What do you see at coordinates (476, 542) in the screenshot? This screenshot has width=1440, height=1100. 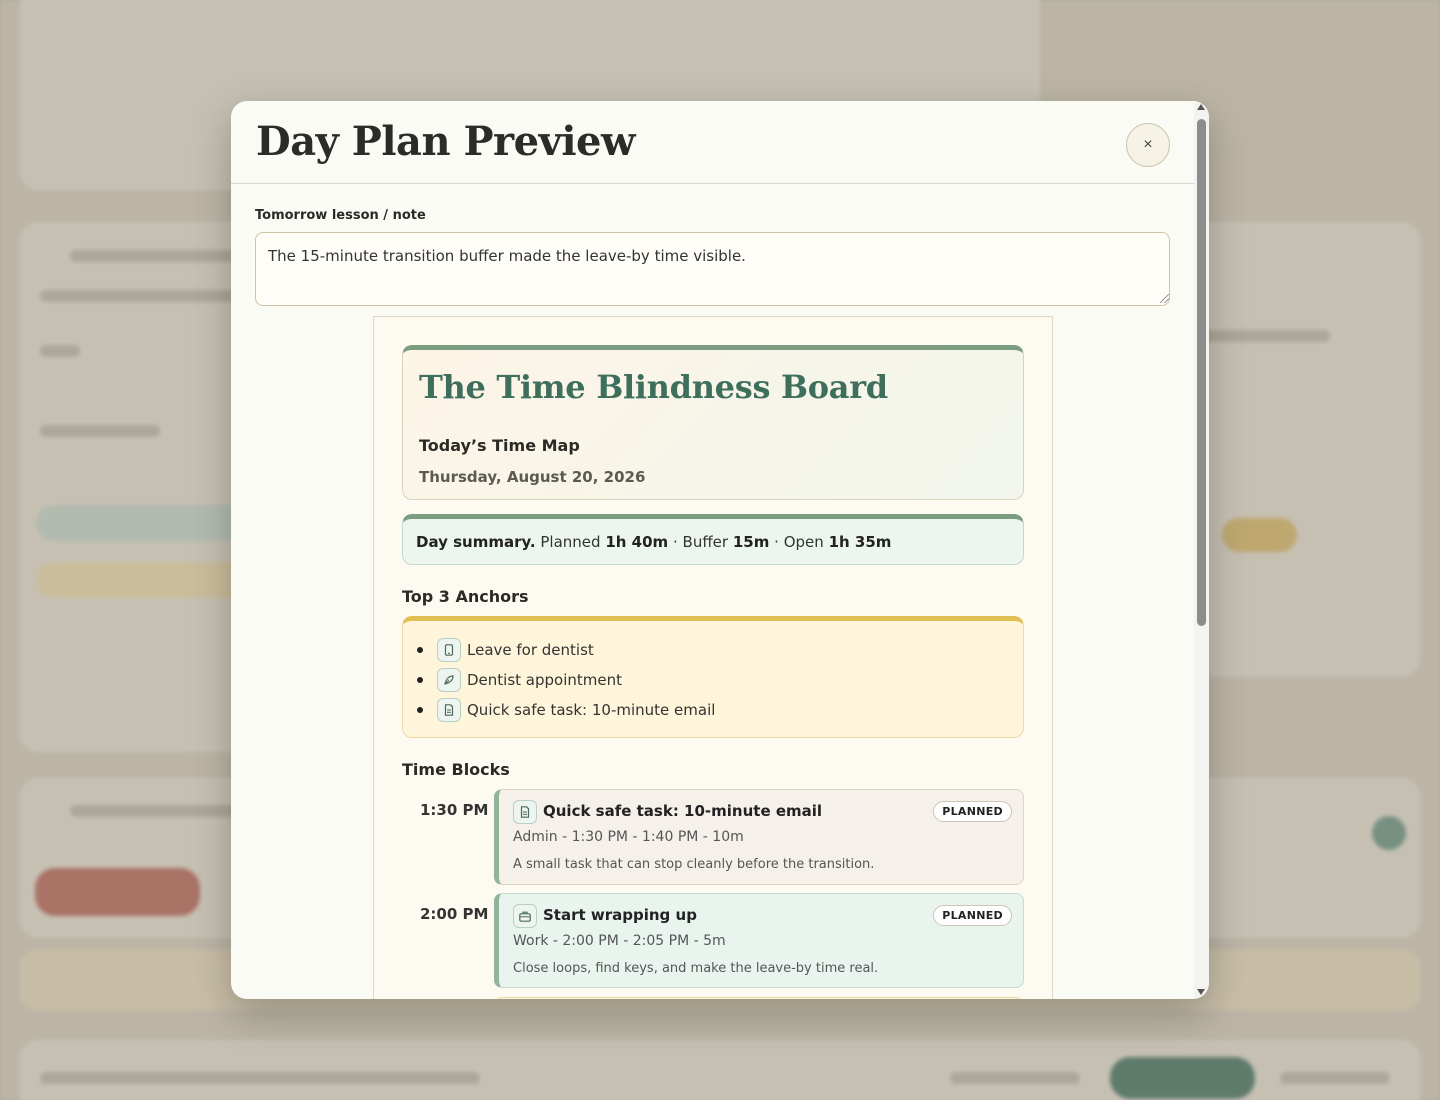 I see `summary-label: Day summary.` at bounding box center [476, 542].